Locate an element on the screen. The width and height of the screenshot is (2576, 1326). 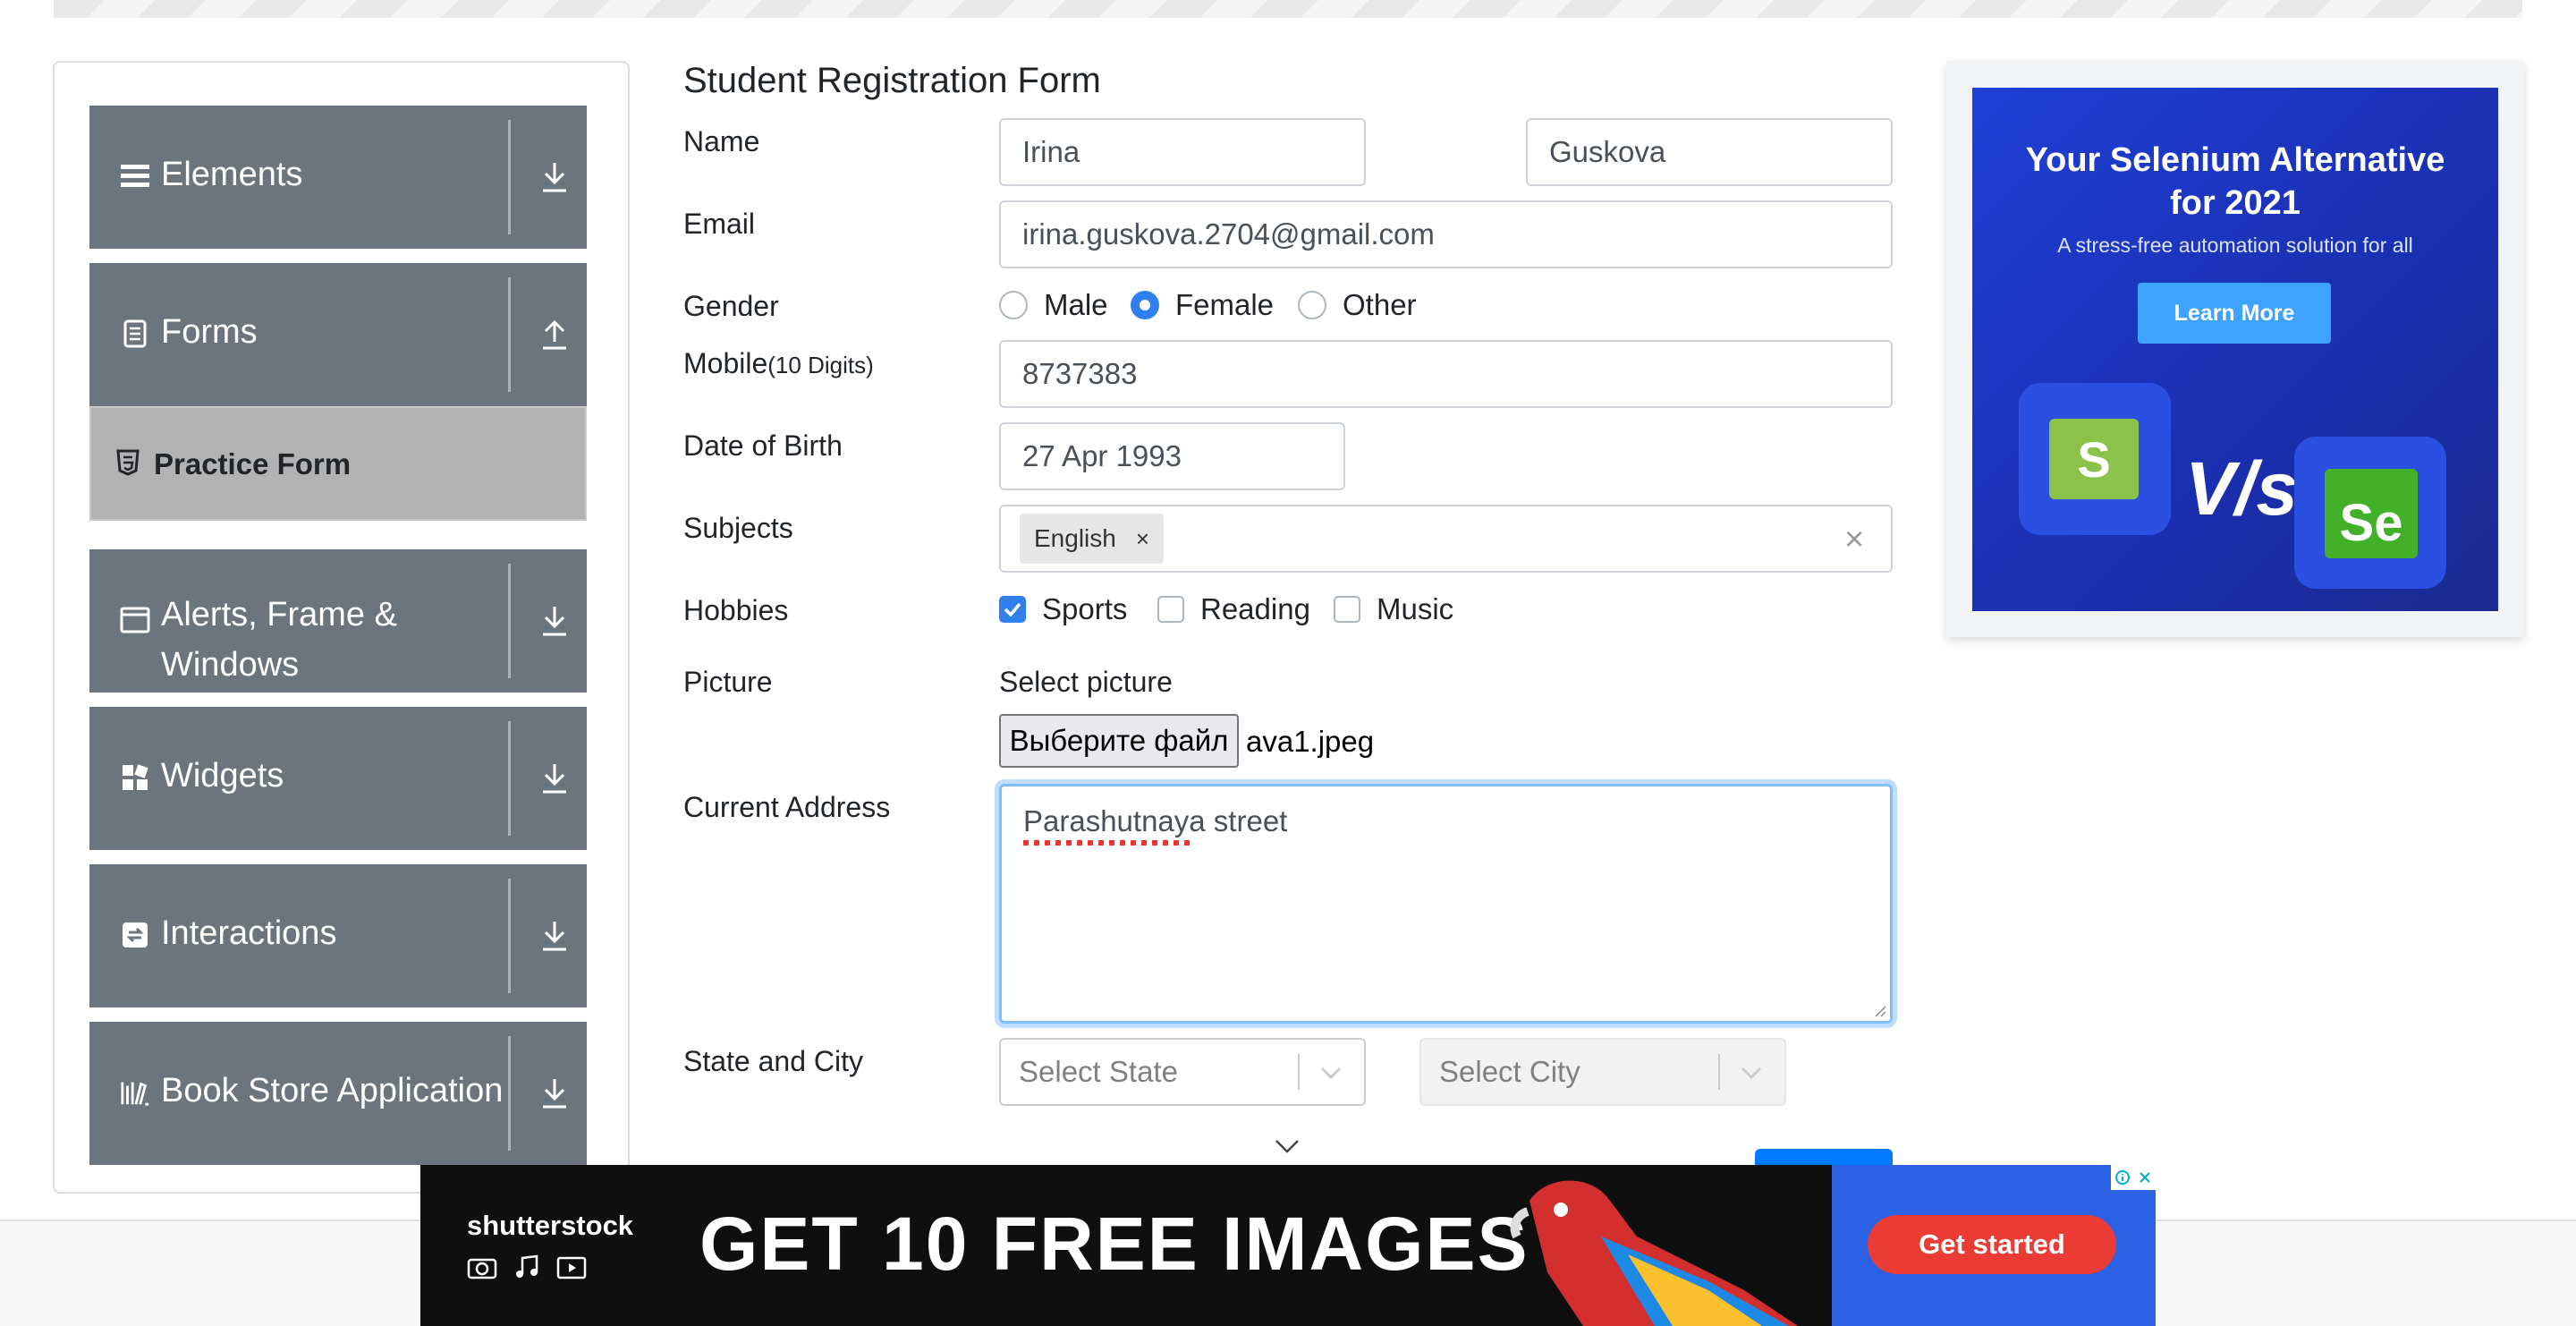
sidebar-group-label: Book Store Application is located at coordinates (332, 1090).